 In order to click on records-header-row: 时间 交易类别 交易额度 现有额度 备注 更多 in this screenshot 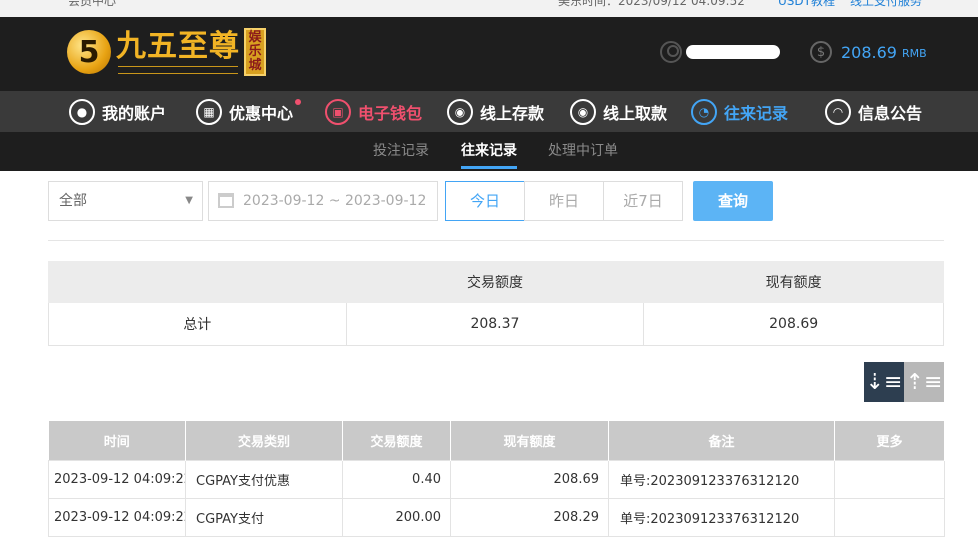, I will do `click(496, 440)`.